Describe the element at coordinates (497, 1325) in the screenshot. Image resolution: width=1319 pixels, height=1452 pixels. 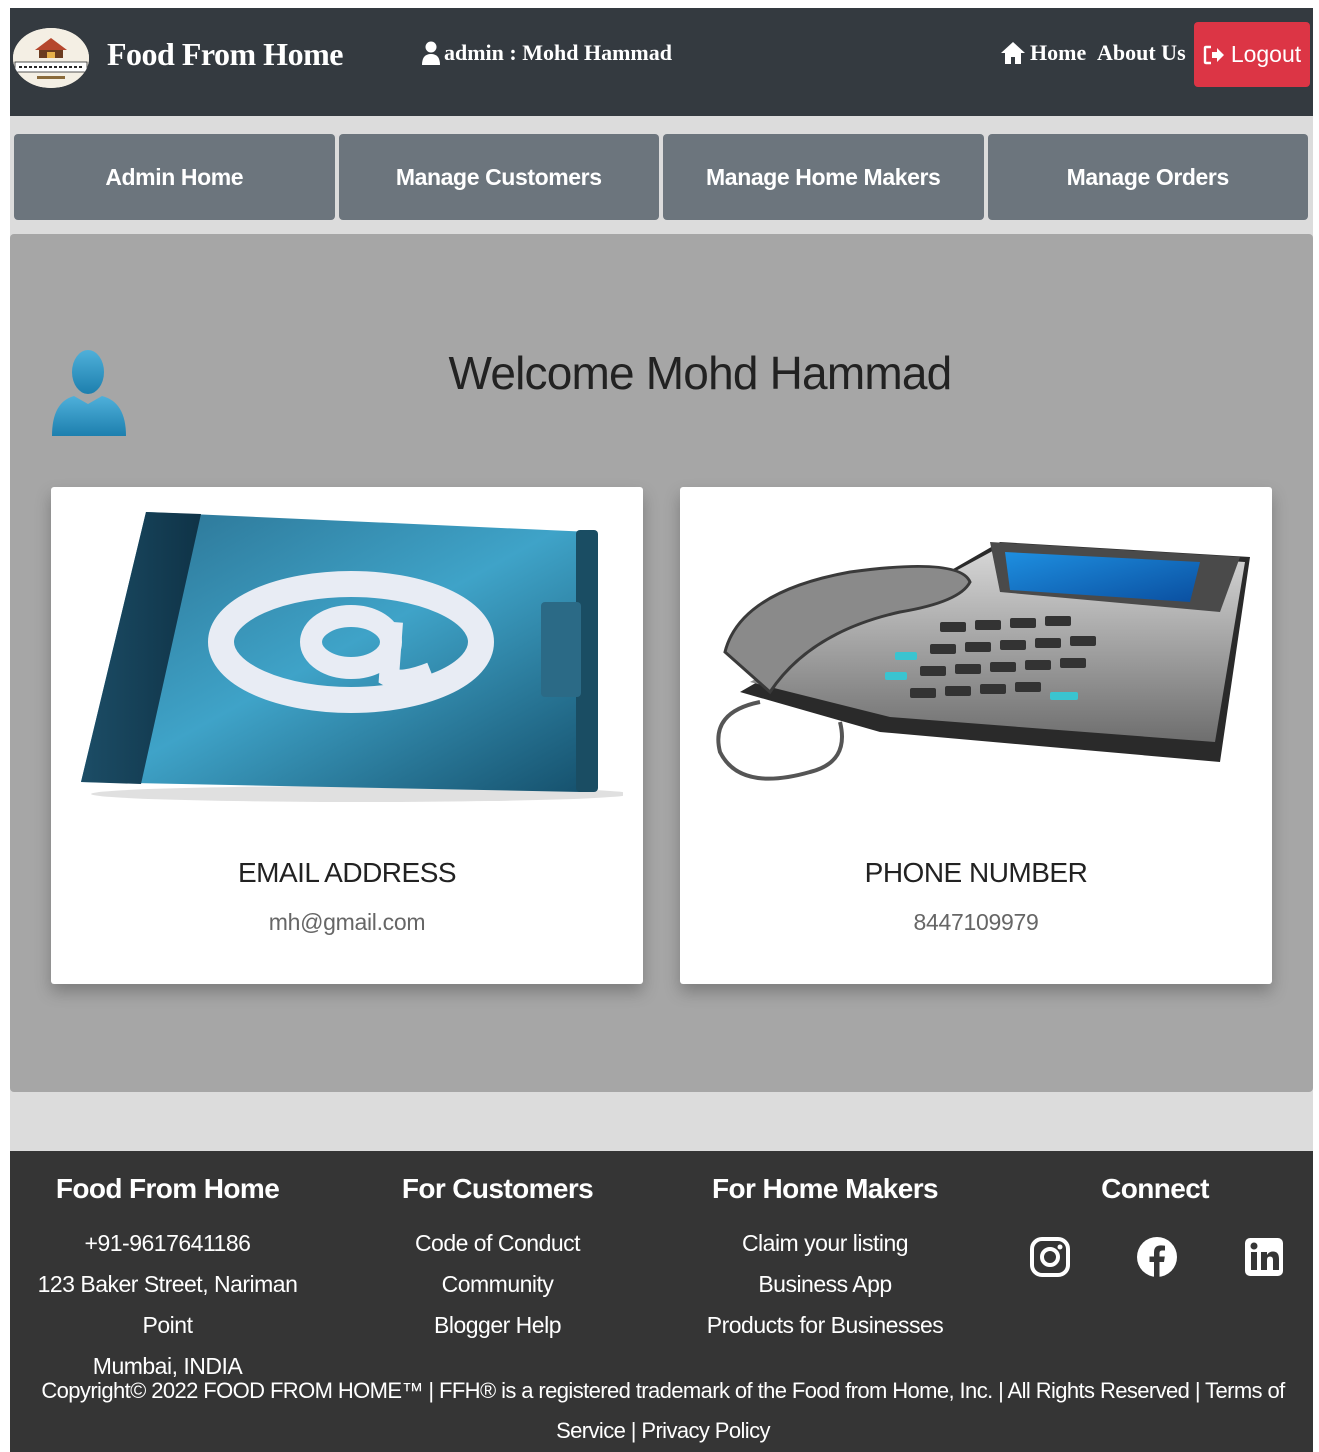
I see `footer-link-blogger-help: Blogger Help` at that location.